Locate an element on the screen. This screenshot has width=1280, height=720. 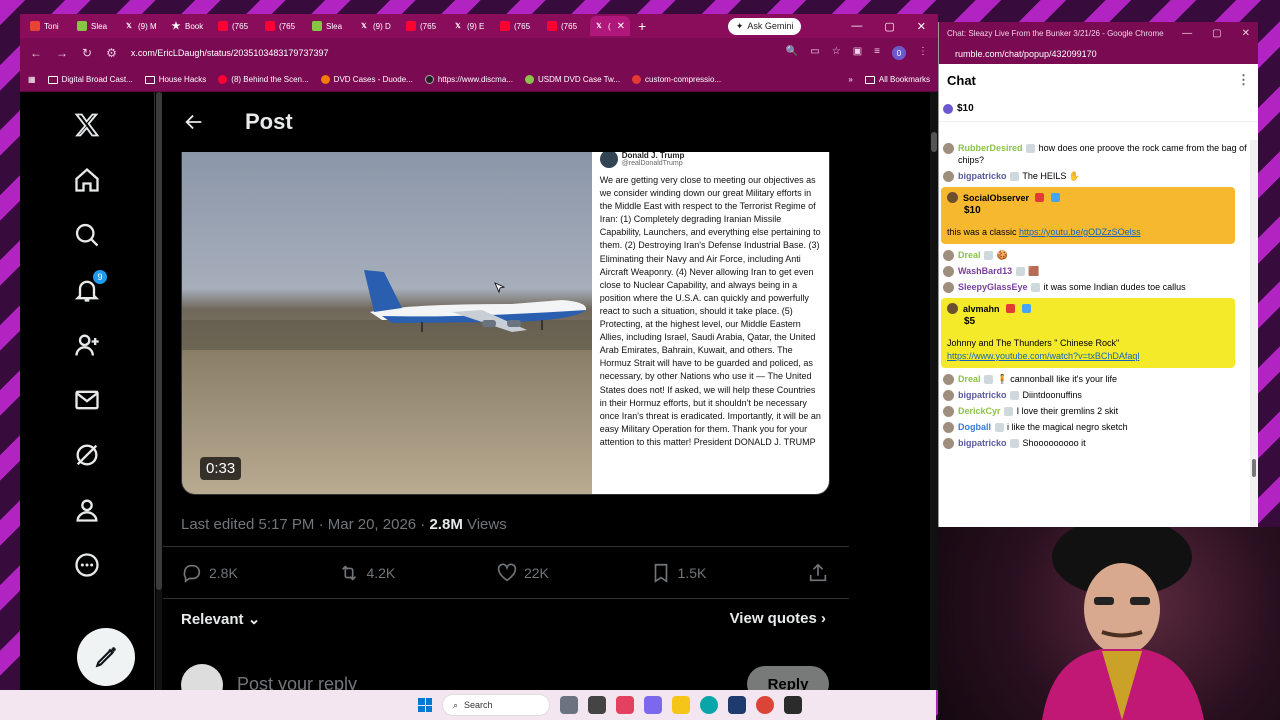
reply-button: 2.8K is located at coordinates (209, 573).